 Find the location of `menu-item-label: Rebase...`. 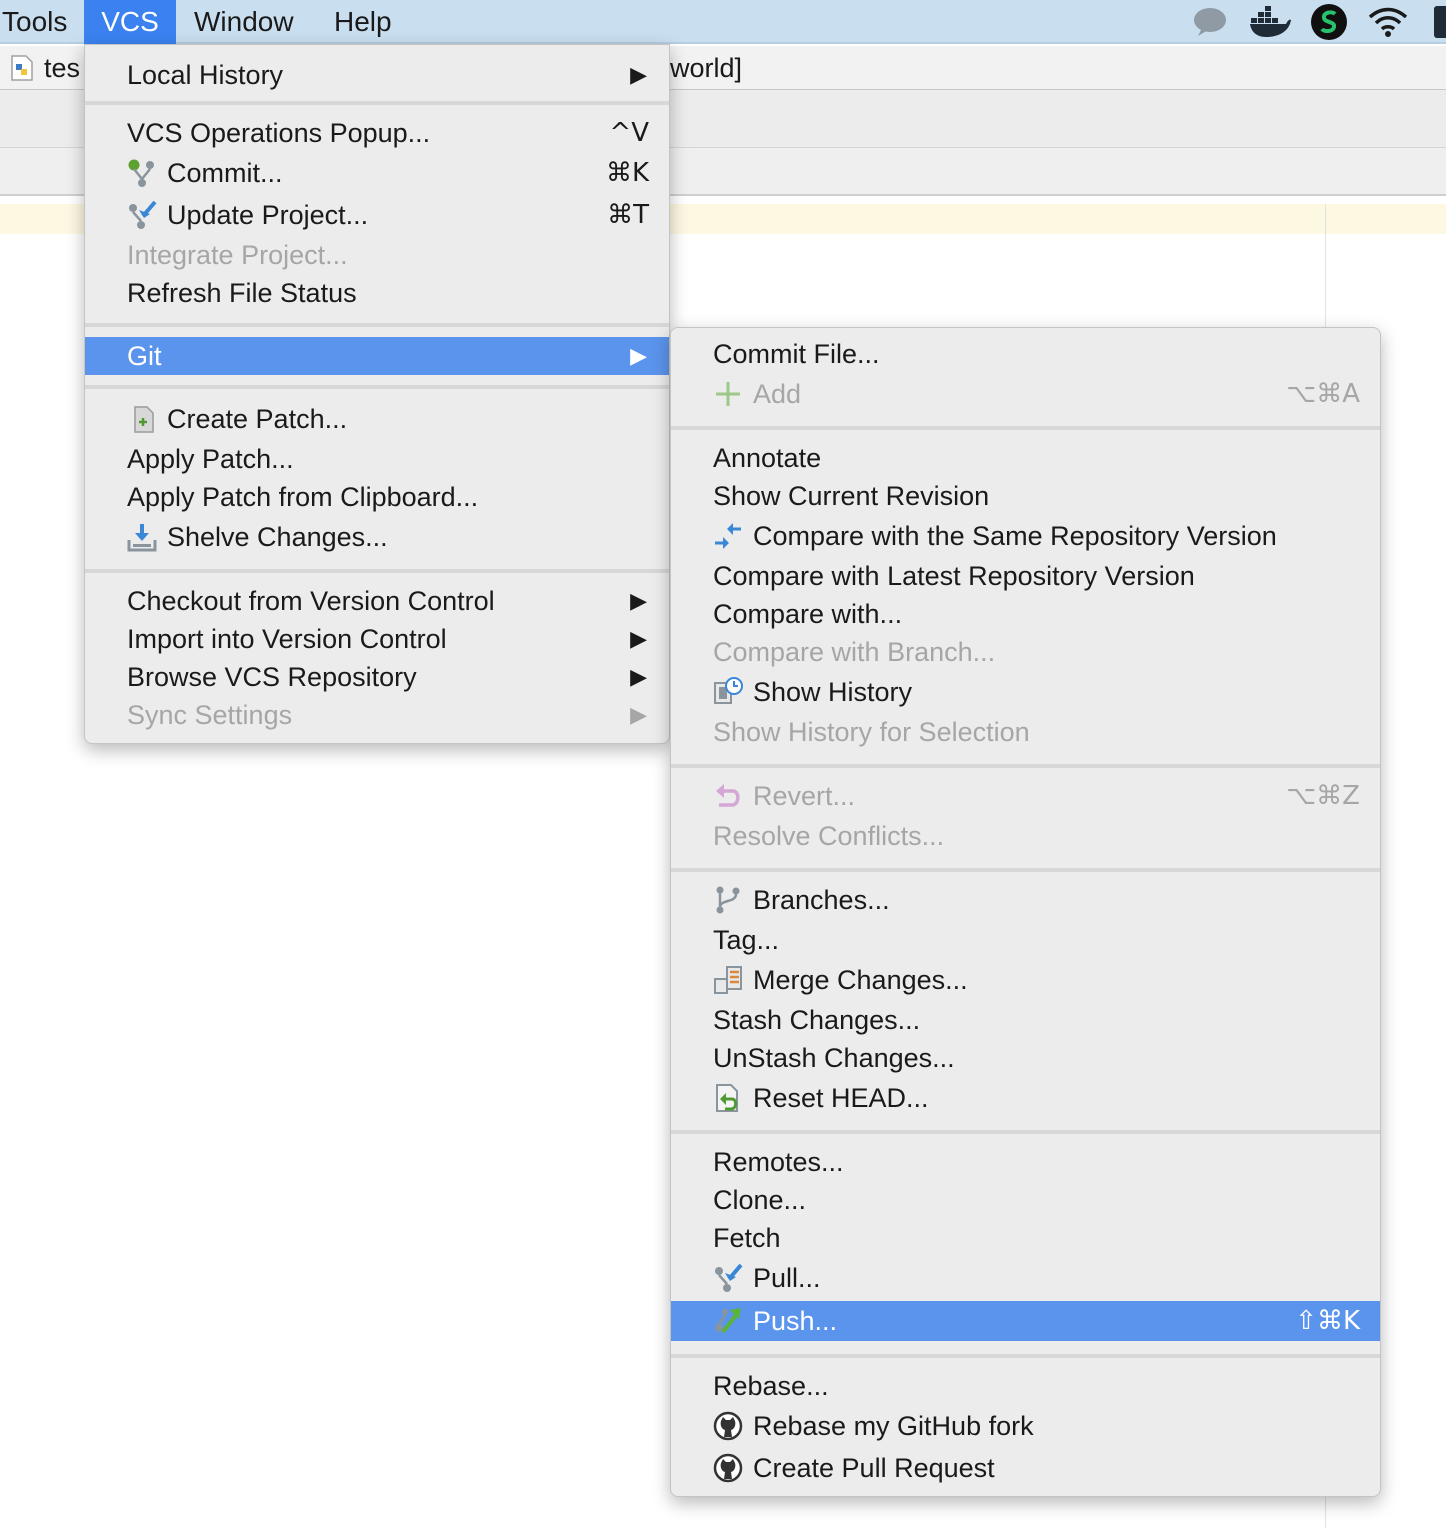

menu-item-label: Rebase... is located at coordinates (771, 1386).